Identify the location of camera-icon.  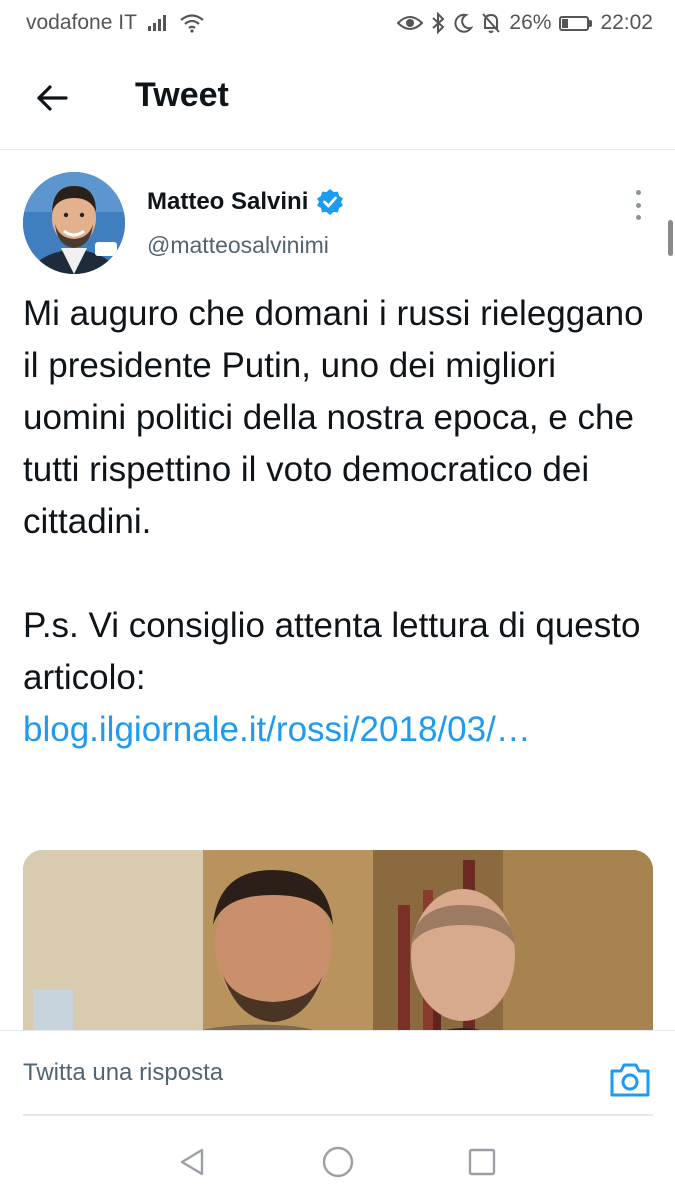
(630, 1080).